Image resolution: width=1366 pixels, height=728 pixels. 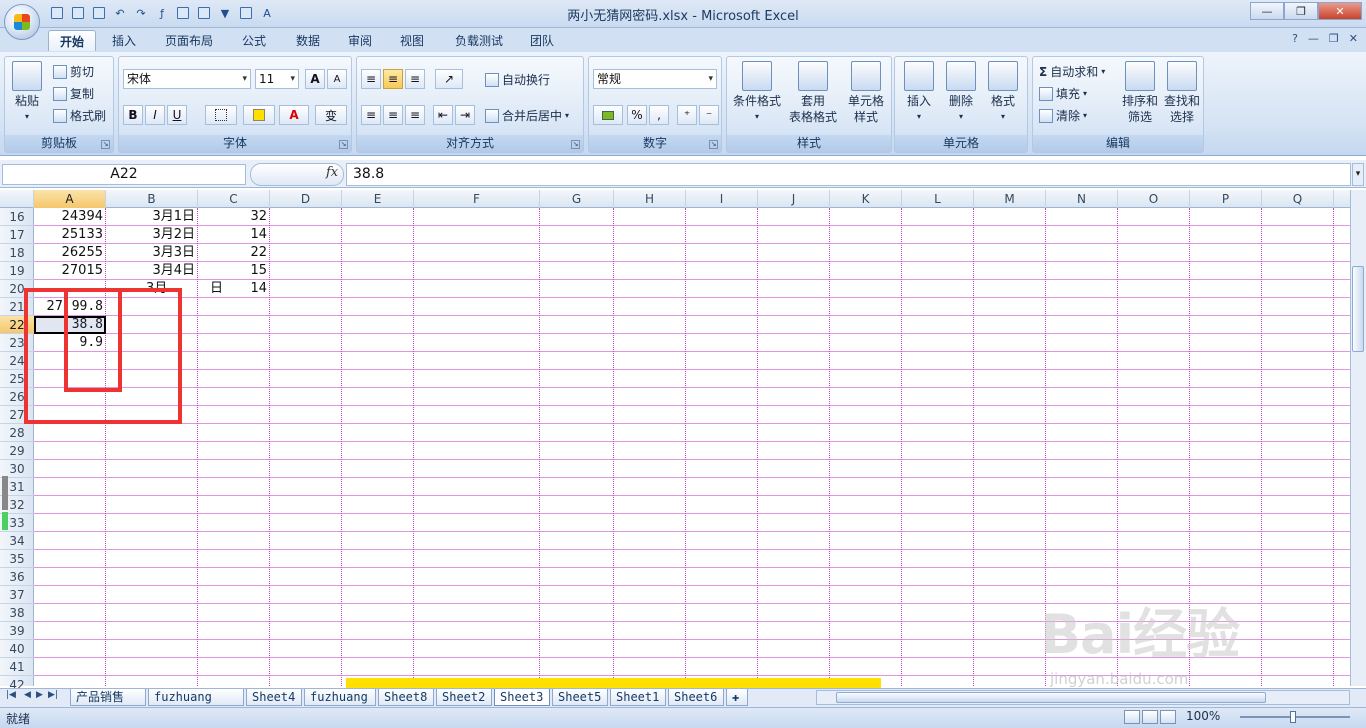 What do you see at coordinates (331, 115) in the screenshot?
I see `phonetic-button: 变` at bounding box center [331, 115].